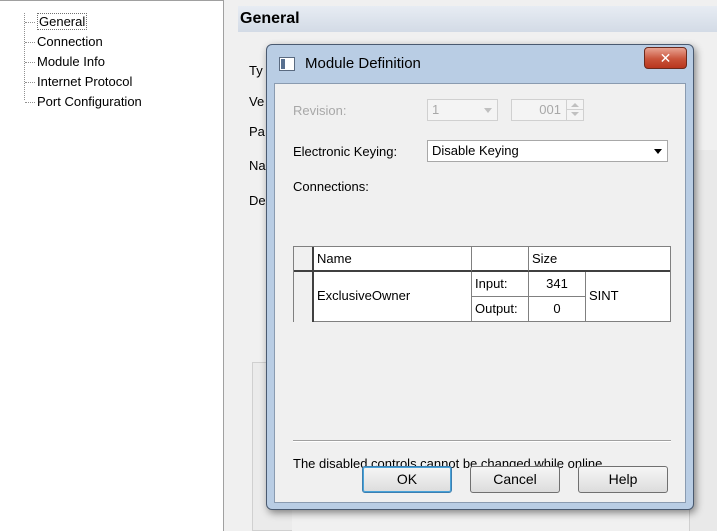 The height and width of the screenshot is (531, 717). What do you see at coordinates (304, 297) in the screenshot?
I see `row-header` at bounding box center [304, 297].